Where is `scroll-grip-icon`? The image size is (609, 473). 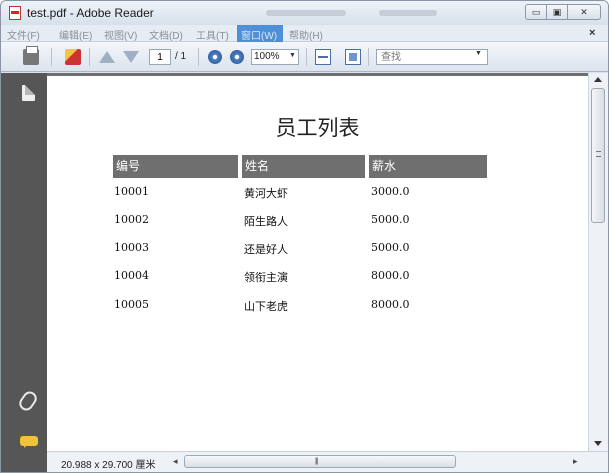
scroll-grip-icon is located at coordinates (598, 154).